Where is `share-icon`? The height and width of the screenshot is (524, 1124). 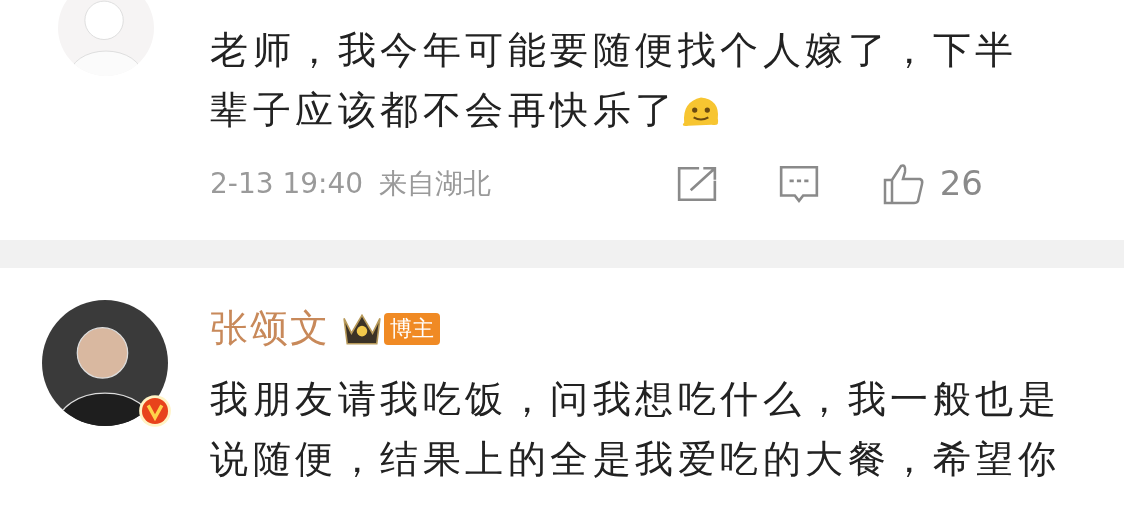 share-icon is located at coordinates (696, 183).